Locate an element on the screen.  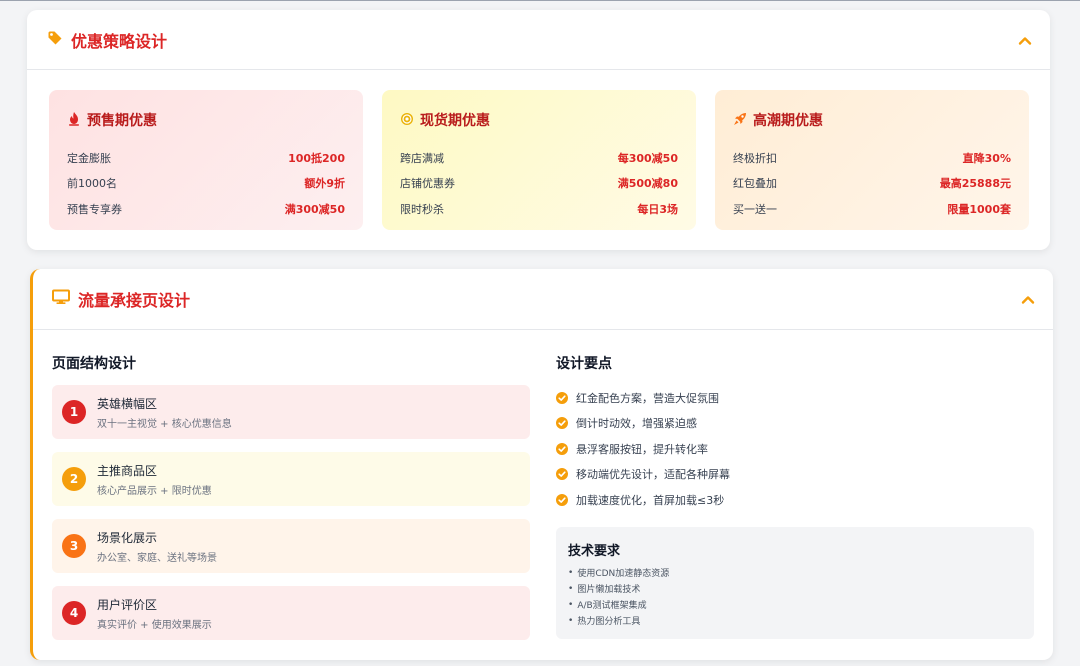
point-text: 红金配色方案，营造大促氛围 is located at coordinates (647, 398).